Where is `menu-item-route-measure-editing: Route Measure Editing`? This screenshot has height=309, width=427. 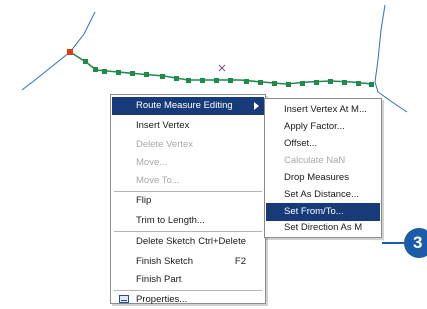
menu-item-route-measure-editing: Route Measure Editing is located at coordinates (188, 106).